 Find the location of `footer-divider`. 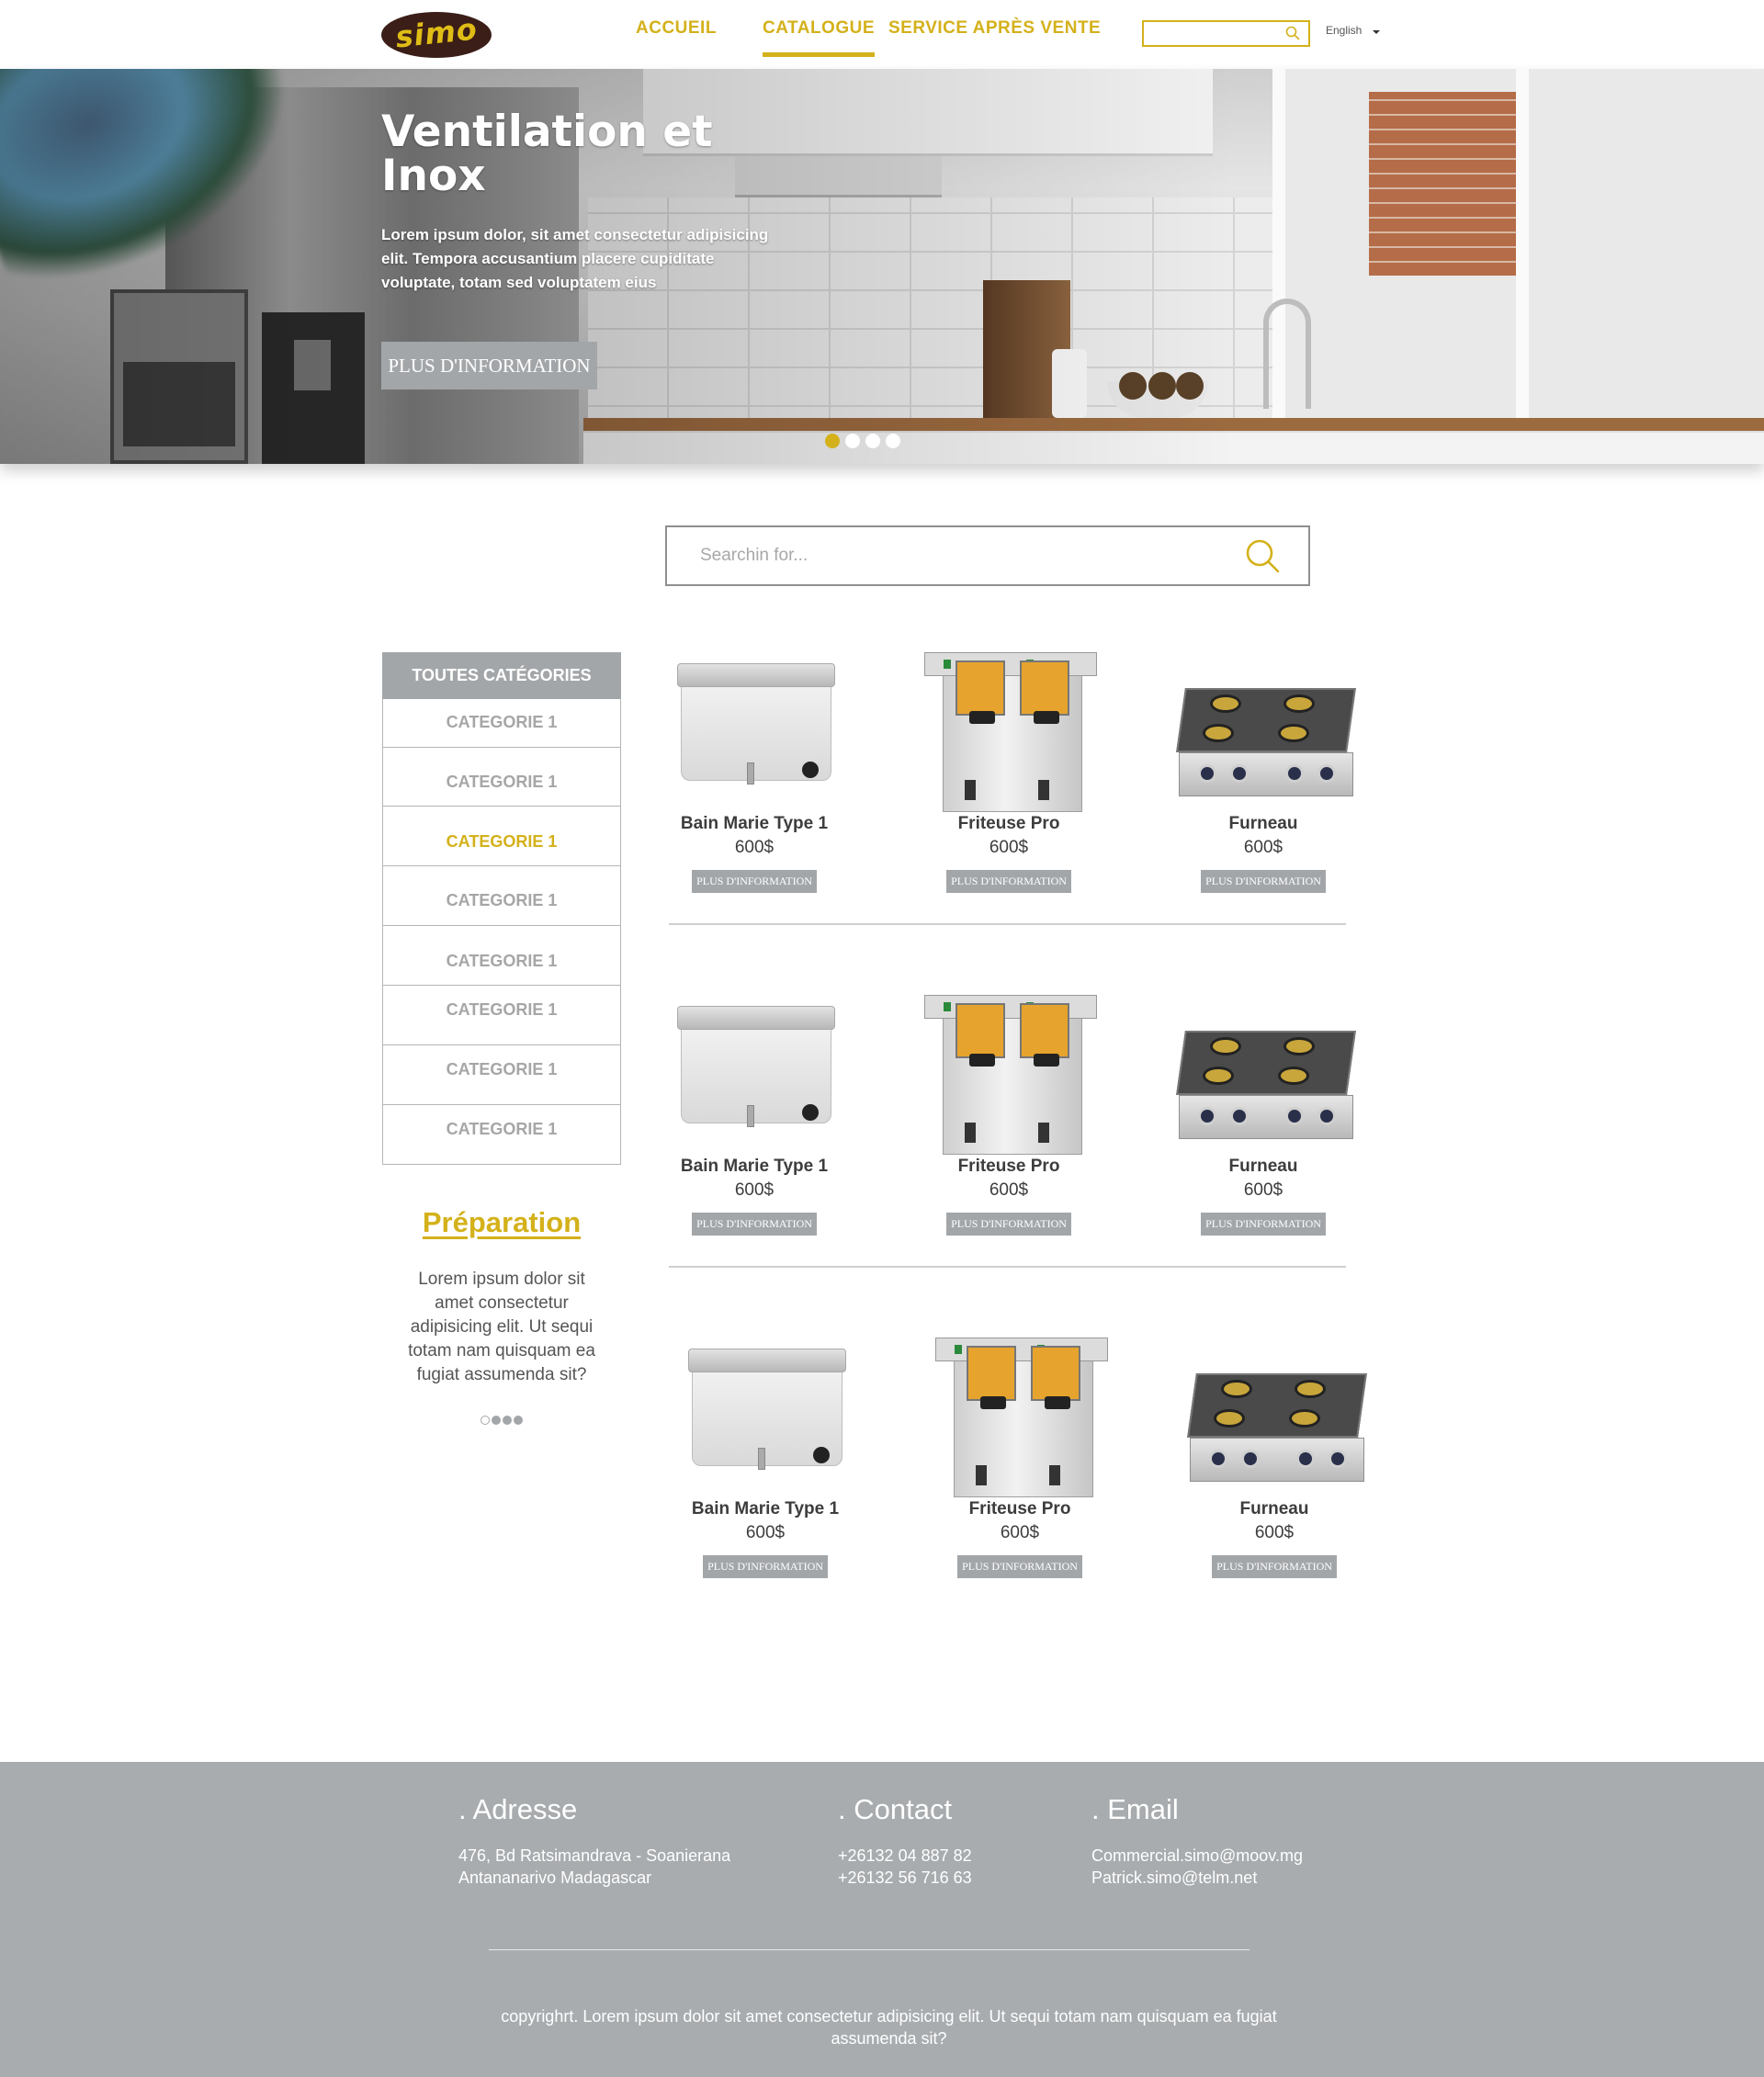

footer-divider is located at coordinates (870, 1949).